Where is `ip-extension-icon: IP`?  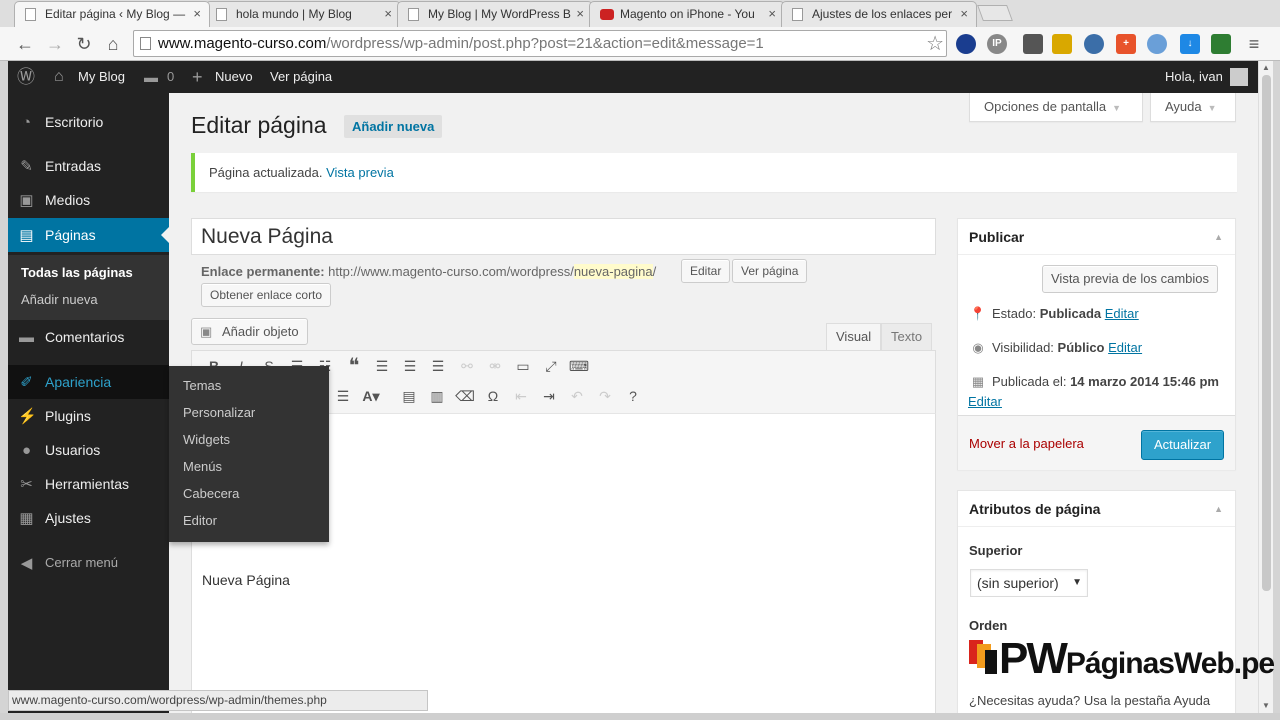 ip-extension-icon: IP is located at coordinates (997, 44).